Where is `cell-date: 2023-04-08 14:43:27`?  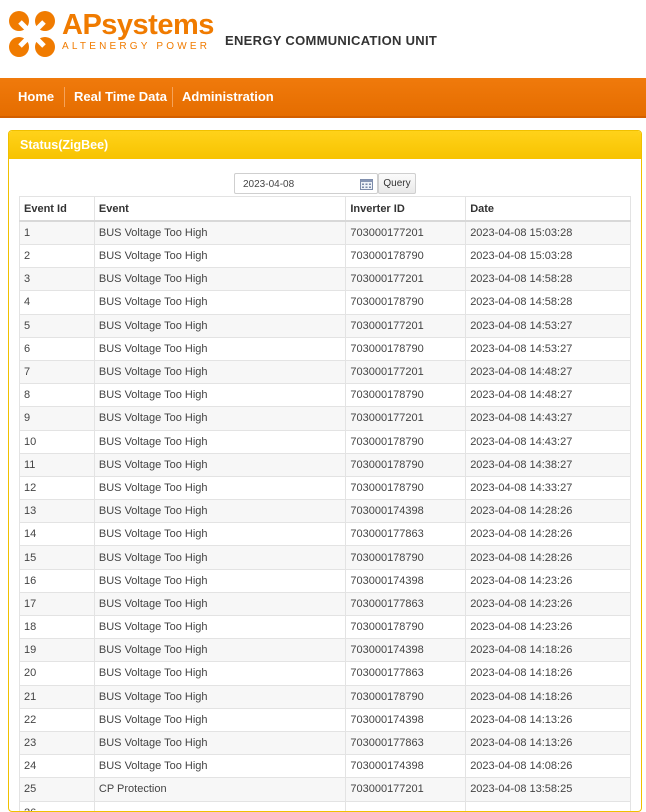 cell-date: 2023-04-08 14:43:27 is located at coordinates (548, 418).